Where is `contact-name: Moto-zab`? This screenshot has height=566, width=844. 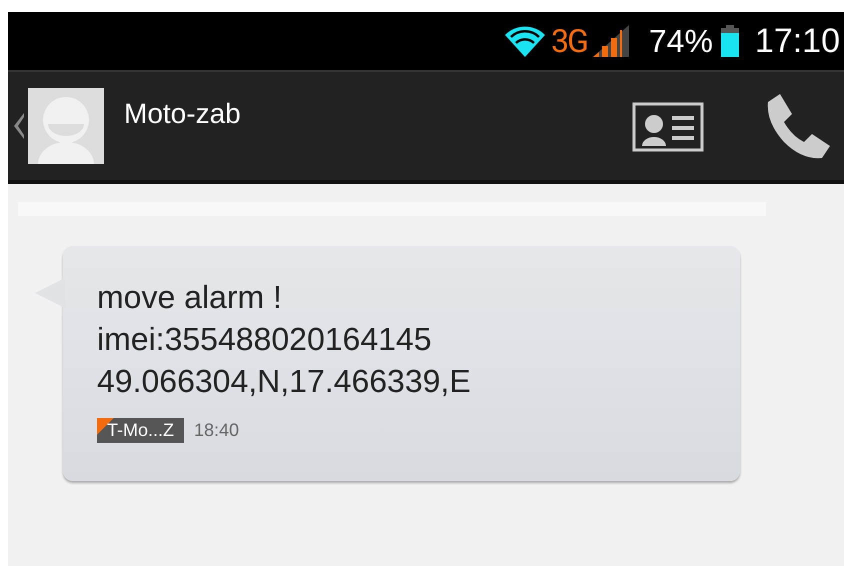
contact-name: Moto-zab is located at coordinates (182, 114).